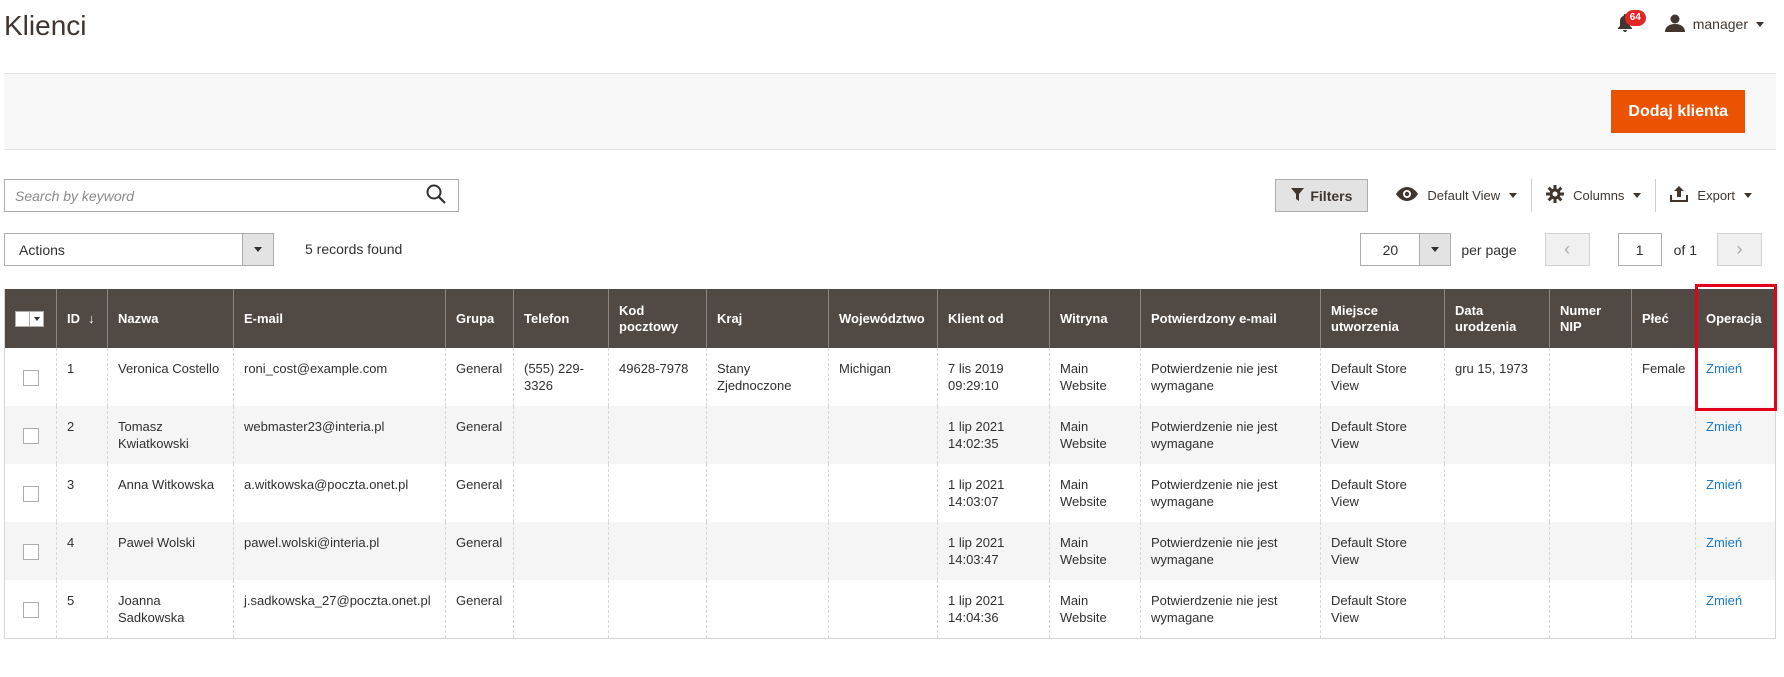 Image resolution: width=1784 pixels, height=677 pixels. What do you see at coordinates (993, 318) in the screenshot?
I see `column-header-created: Klient od` at bounding box center [993, 318].